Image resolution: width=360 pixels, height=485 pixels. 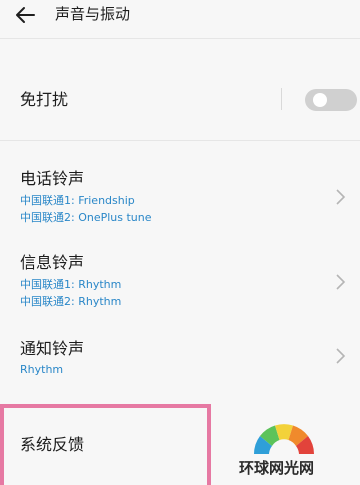 I want to click on dnd-toggle, so click(x=331, y=100).